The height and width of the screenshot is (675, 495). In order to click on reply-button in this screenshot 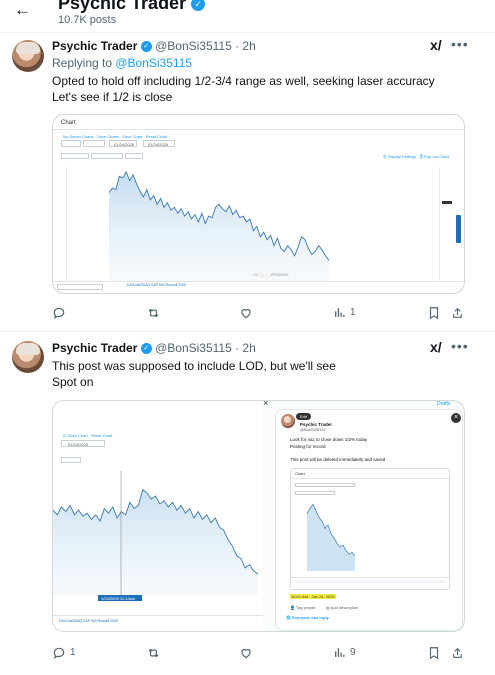, I will do `click(61, 312)`.